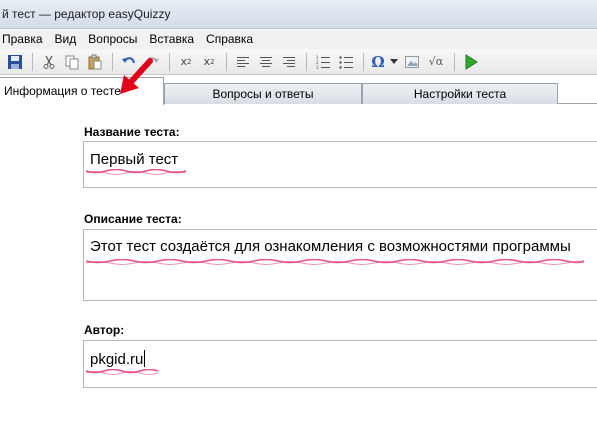 The height and width of the screenshot is (421, 597). What do you see at coordinates (136, 76) in the screenshot?
I see `annotation-arrow-icon` at bounding box center [136, 76].